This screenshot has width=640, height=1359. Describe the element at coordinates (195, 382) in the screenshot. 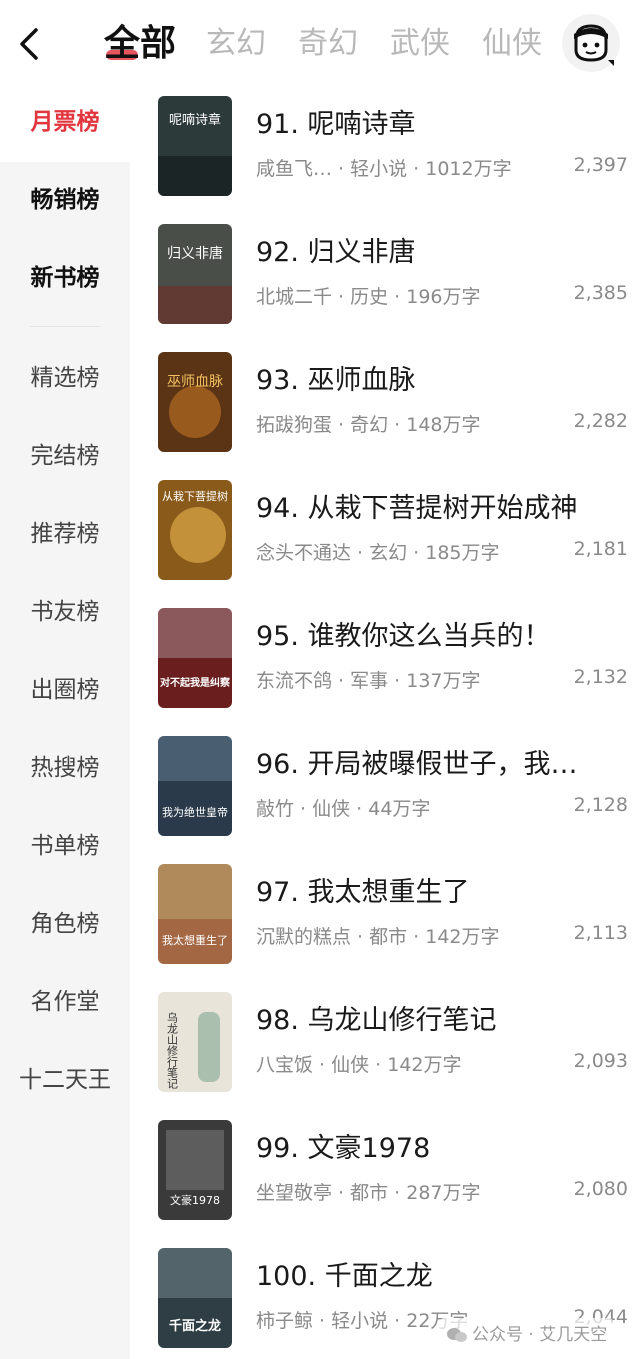

I see `svg-text: 巫师血脉` at that location.